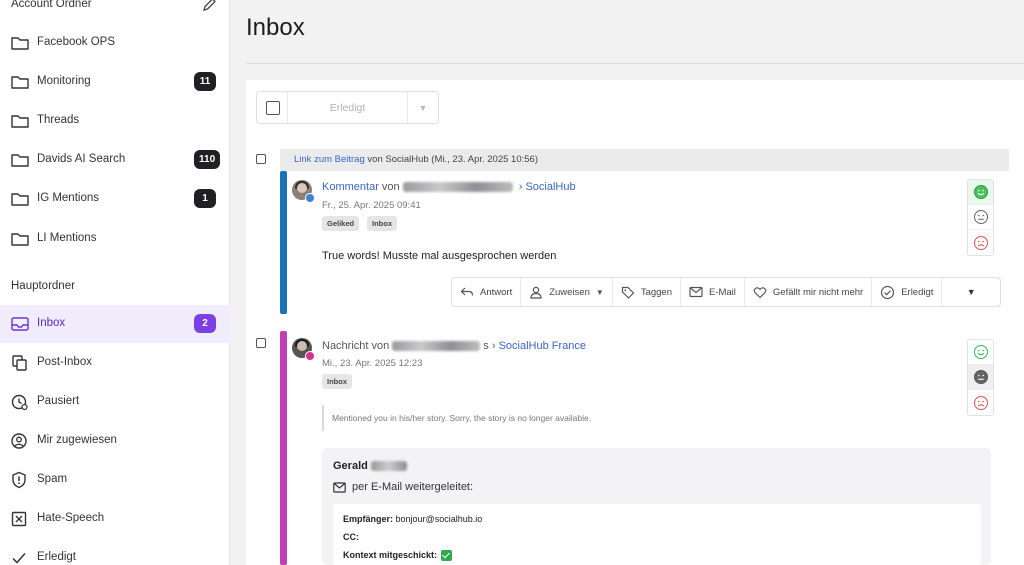 Image resolution: width=1024 pixels, height=565 pixels. Describe the element at coordinates (115, 324) in the screenshot. I see `sidebar-item-inbox: Inbox 2` at that location.